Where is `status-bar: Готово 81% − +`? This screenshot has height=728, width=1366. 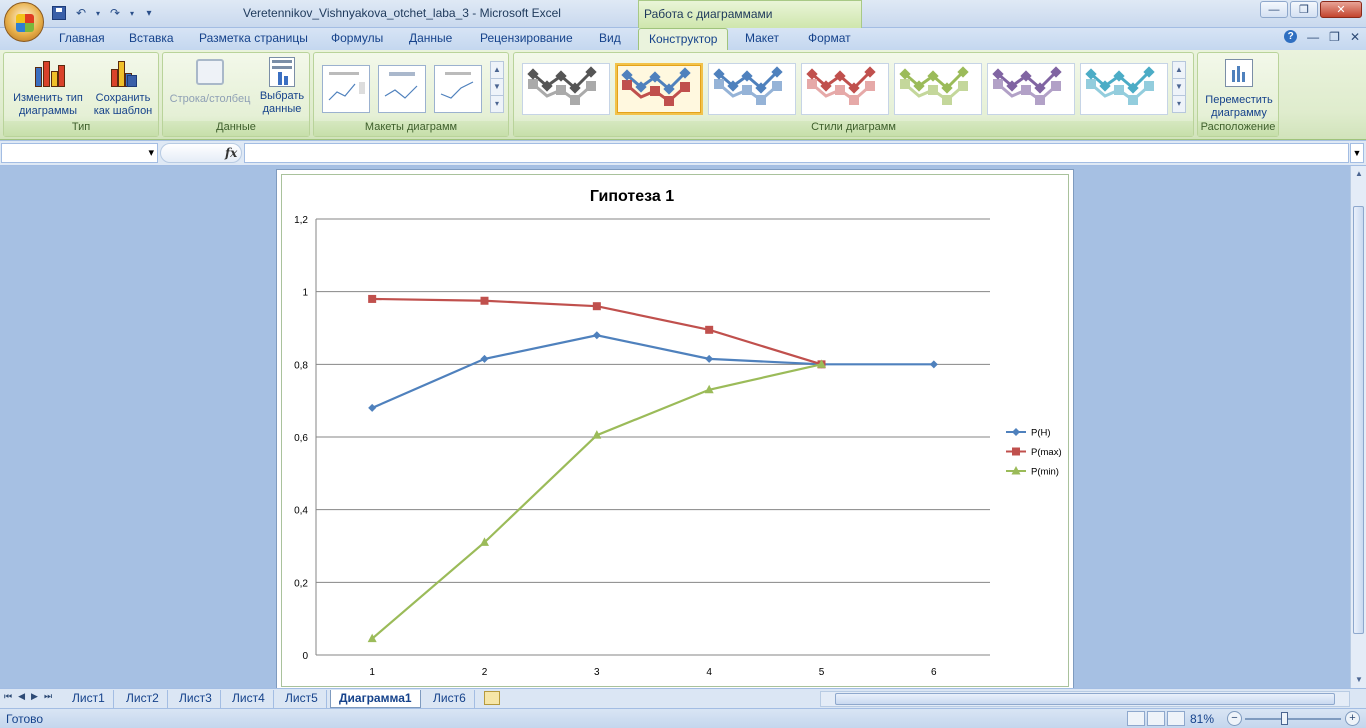
status-bar: Готово 81% − + is located at coordinates (683, 718).